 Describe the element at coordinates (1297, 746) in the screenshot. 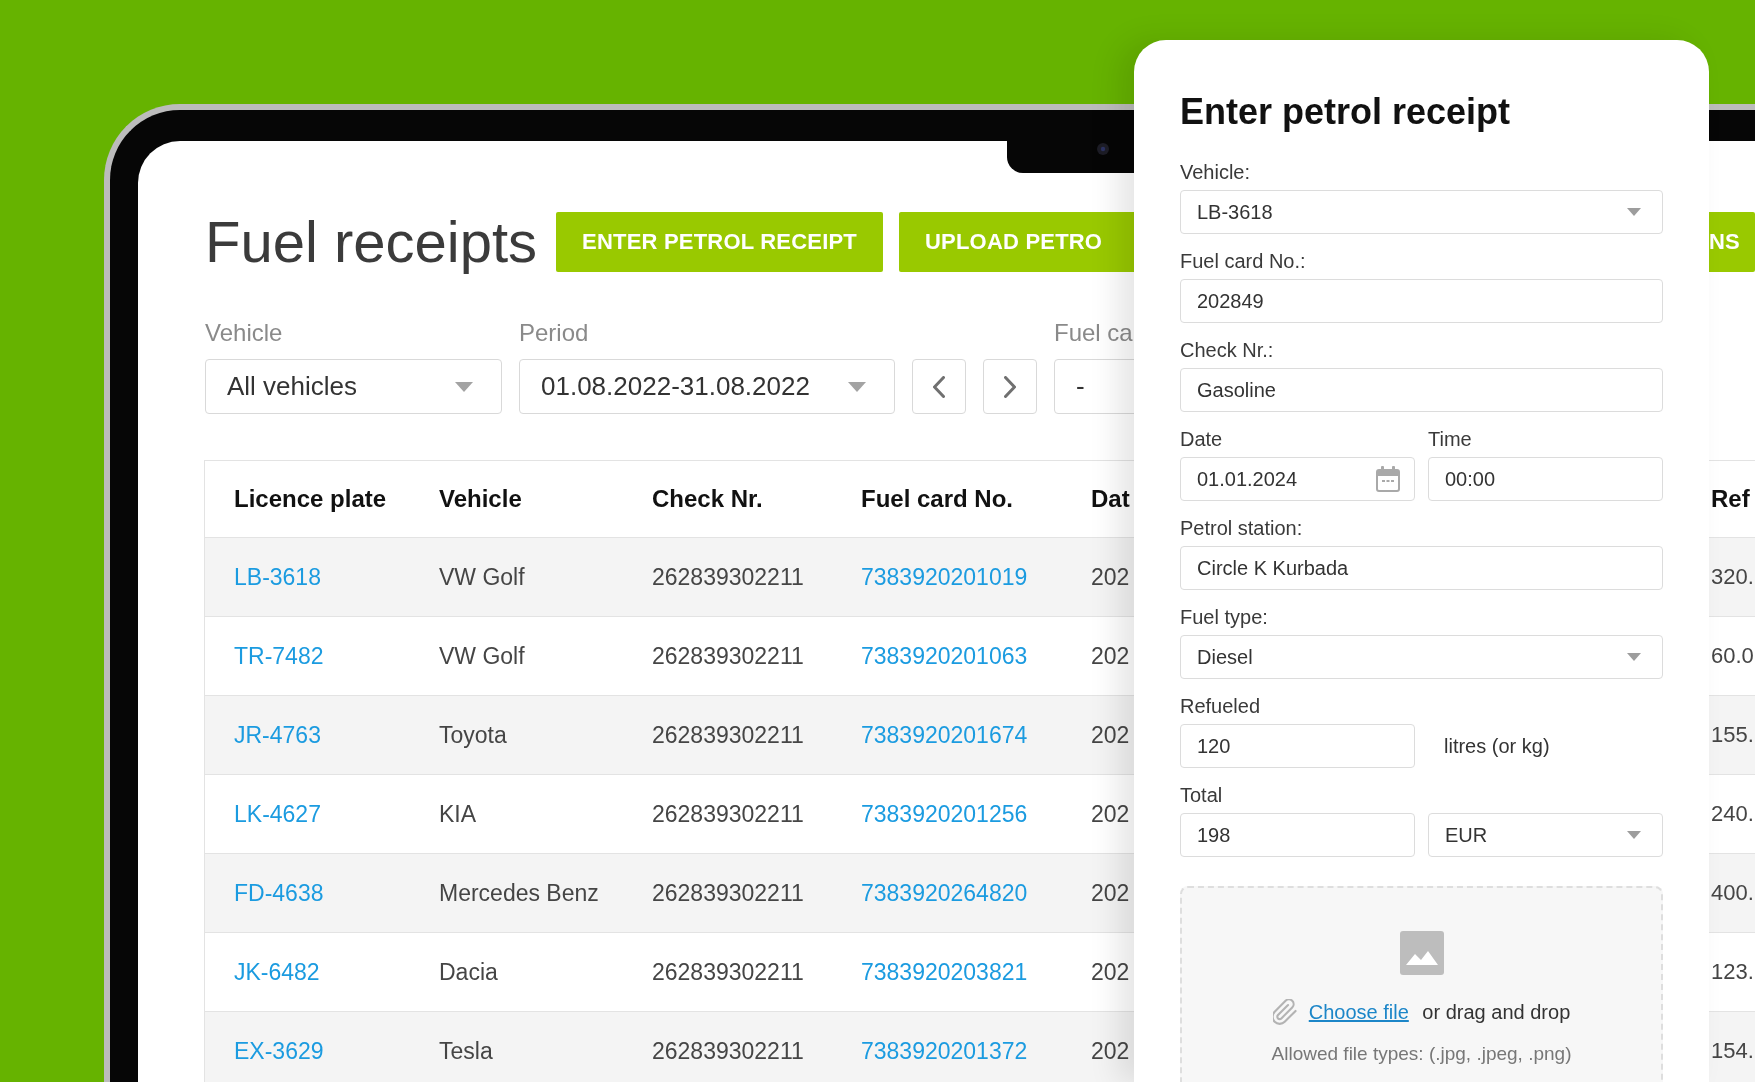

I see `input-field: 120` at that location.